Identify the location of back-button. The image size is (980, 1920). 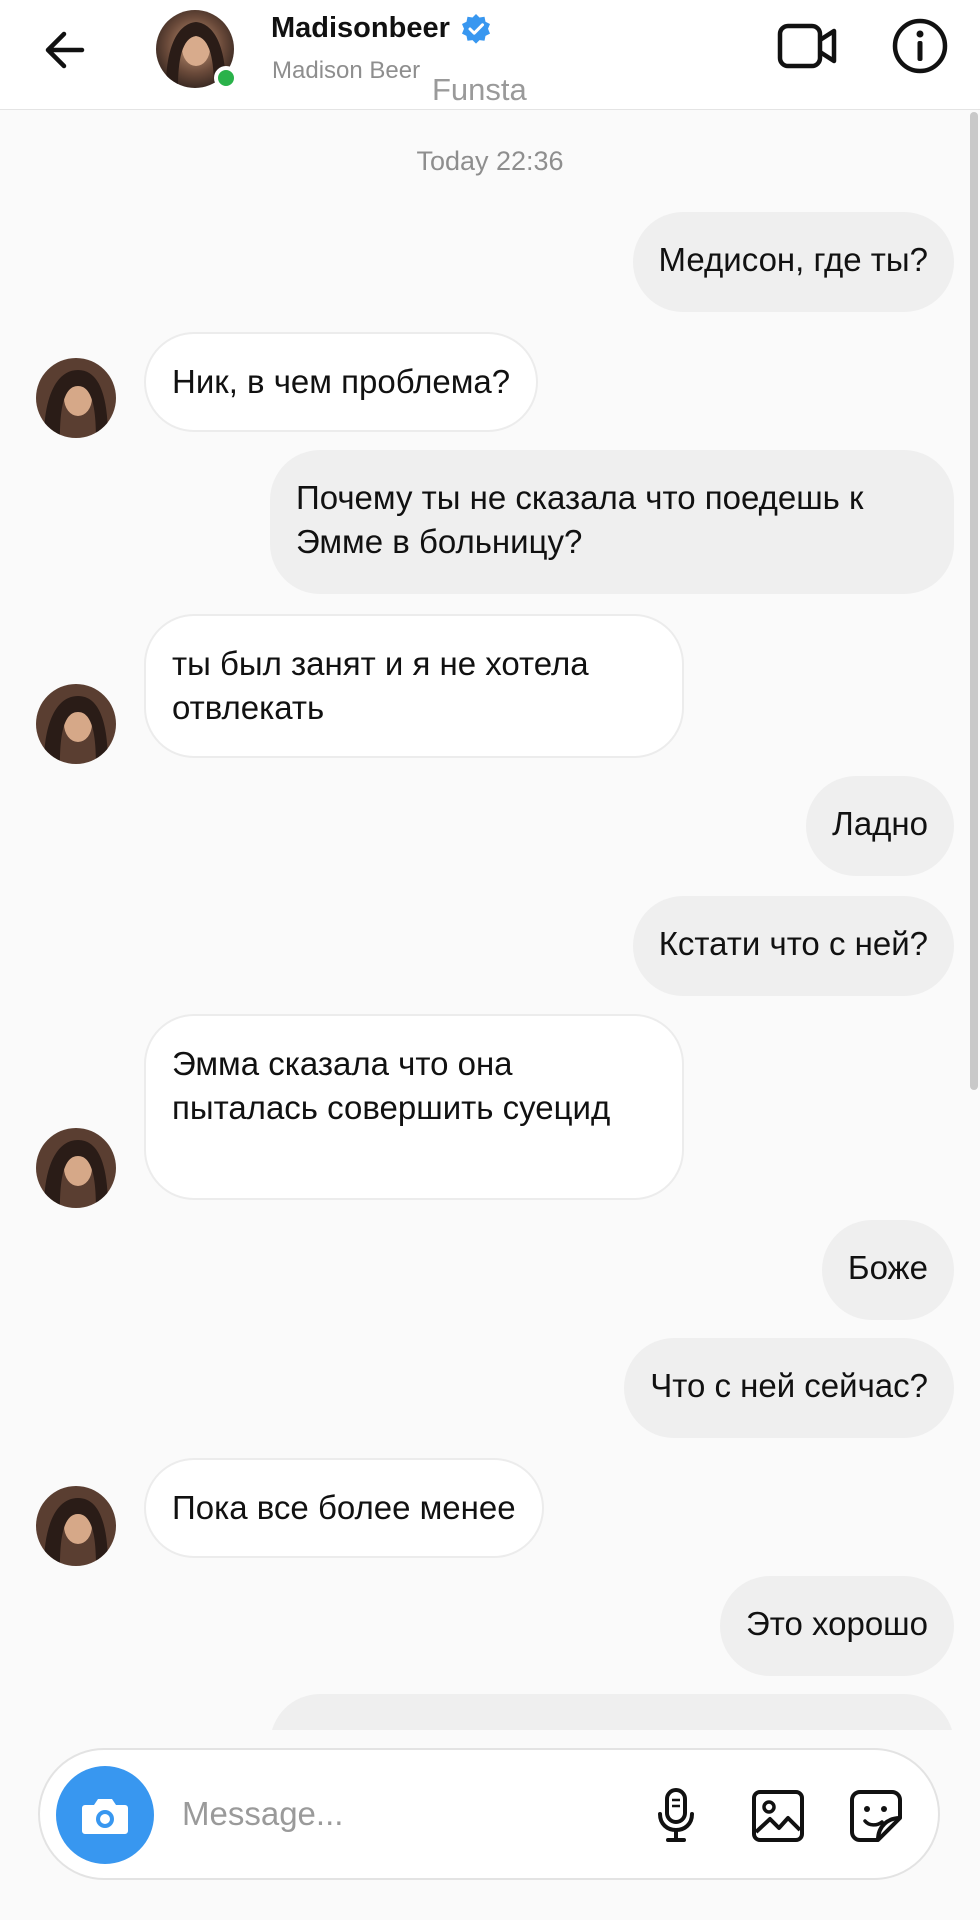
(64, 50).